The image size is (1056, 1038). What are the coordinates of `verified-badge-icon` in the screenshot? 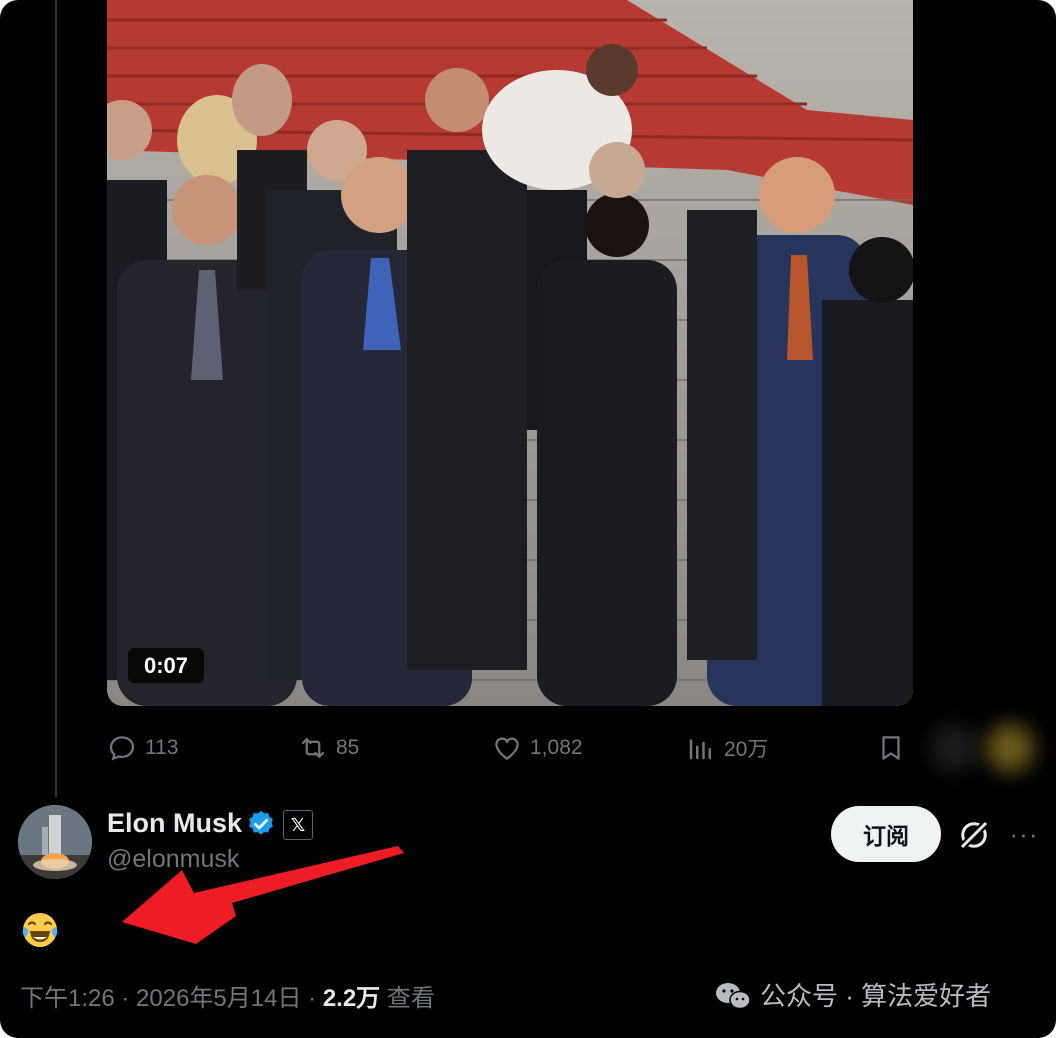 It's located at (261, 822).